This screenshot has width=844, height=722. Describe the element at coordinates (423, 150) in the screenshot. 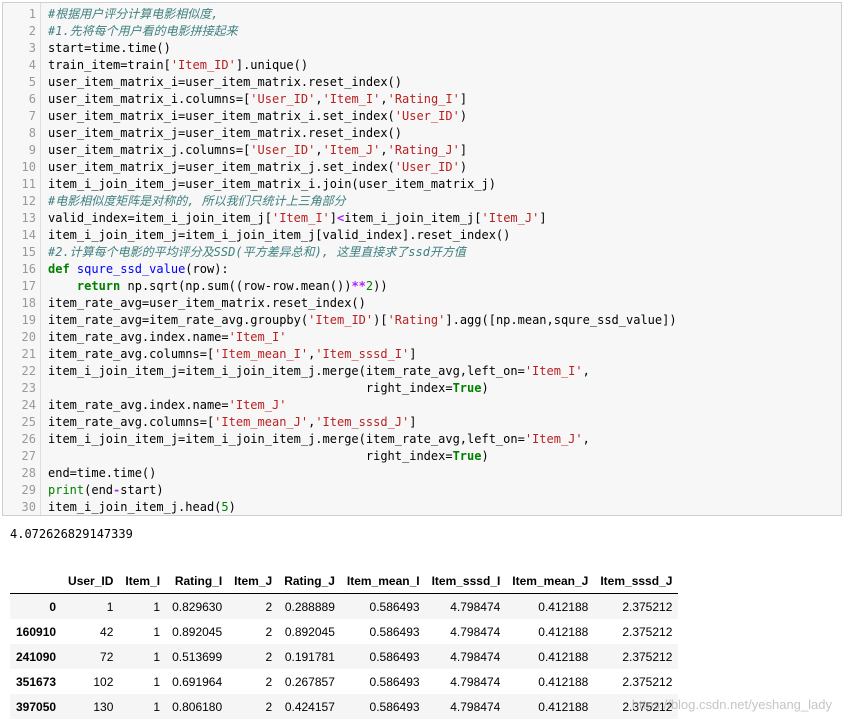

I see `code-token: 'Rating_J'` at that location.